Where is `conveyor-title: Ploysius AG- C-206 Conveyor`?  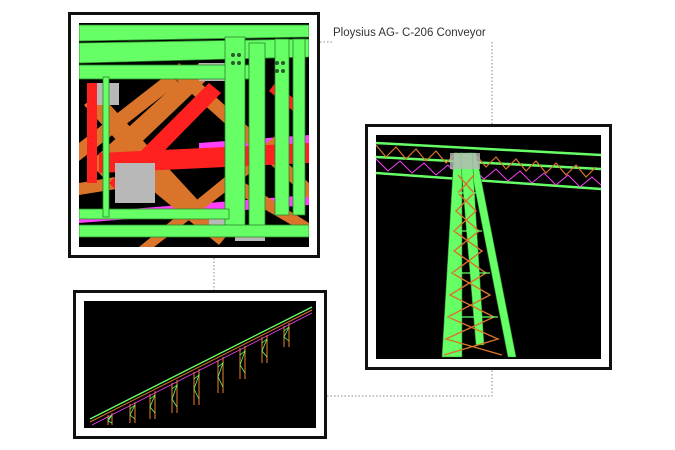 conveyor-title: Ploysius AG- C-206 Conveyor is located at coordinates (409, 33).